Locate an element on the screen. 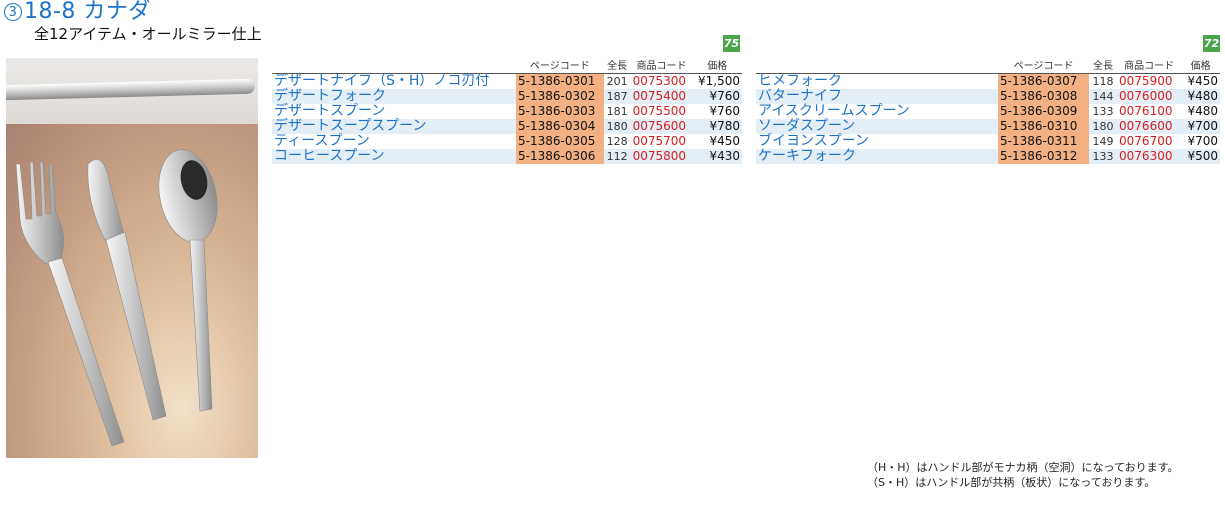 The height and width of the screenshot is (505, 1225). cutlery-handle-shape is located at coordinates (131, 89).